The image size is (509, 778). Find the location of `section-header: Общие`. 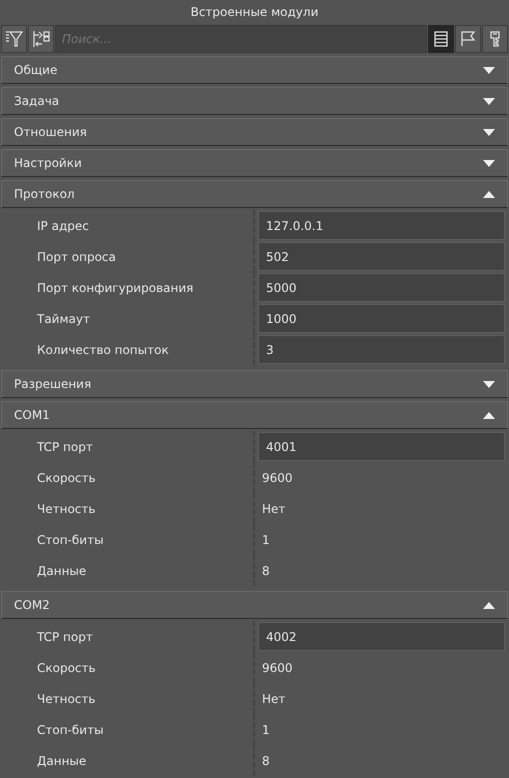

section-header: Общие is located at coordinates (254, 70).